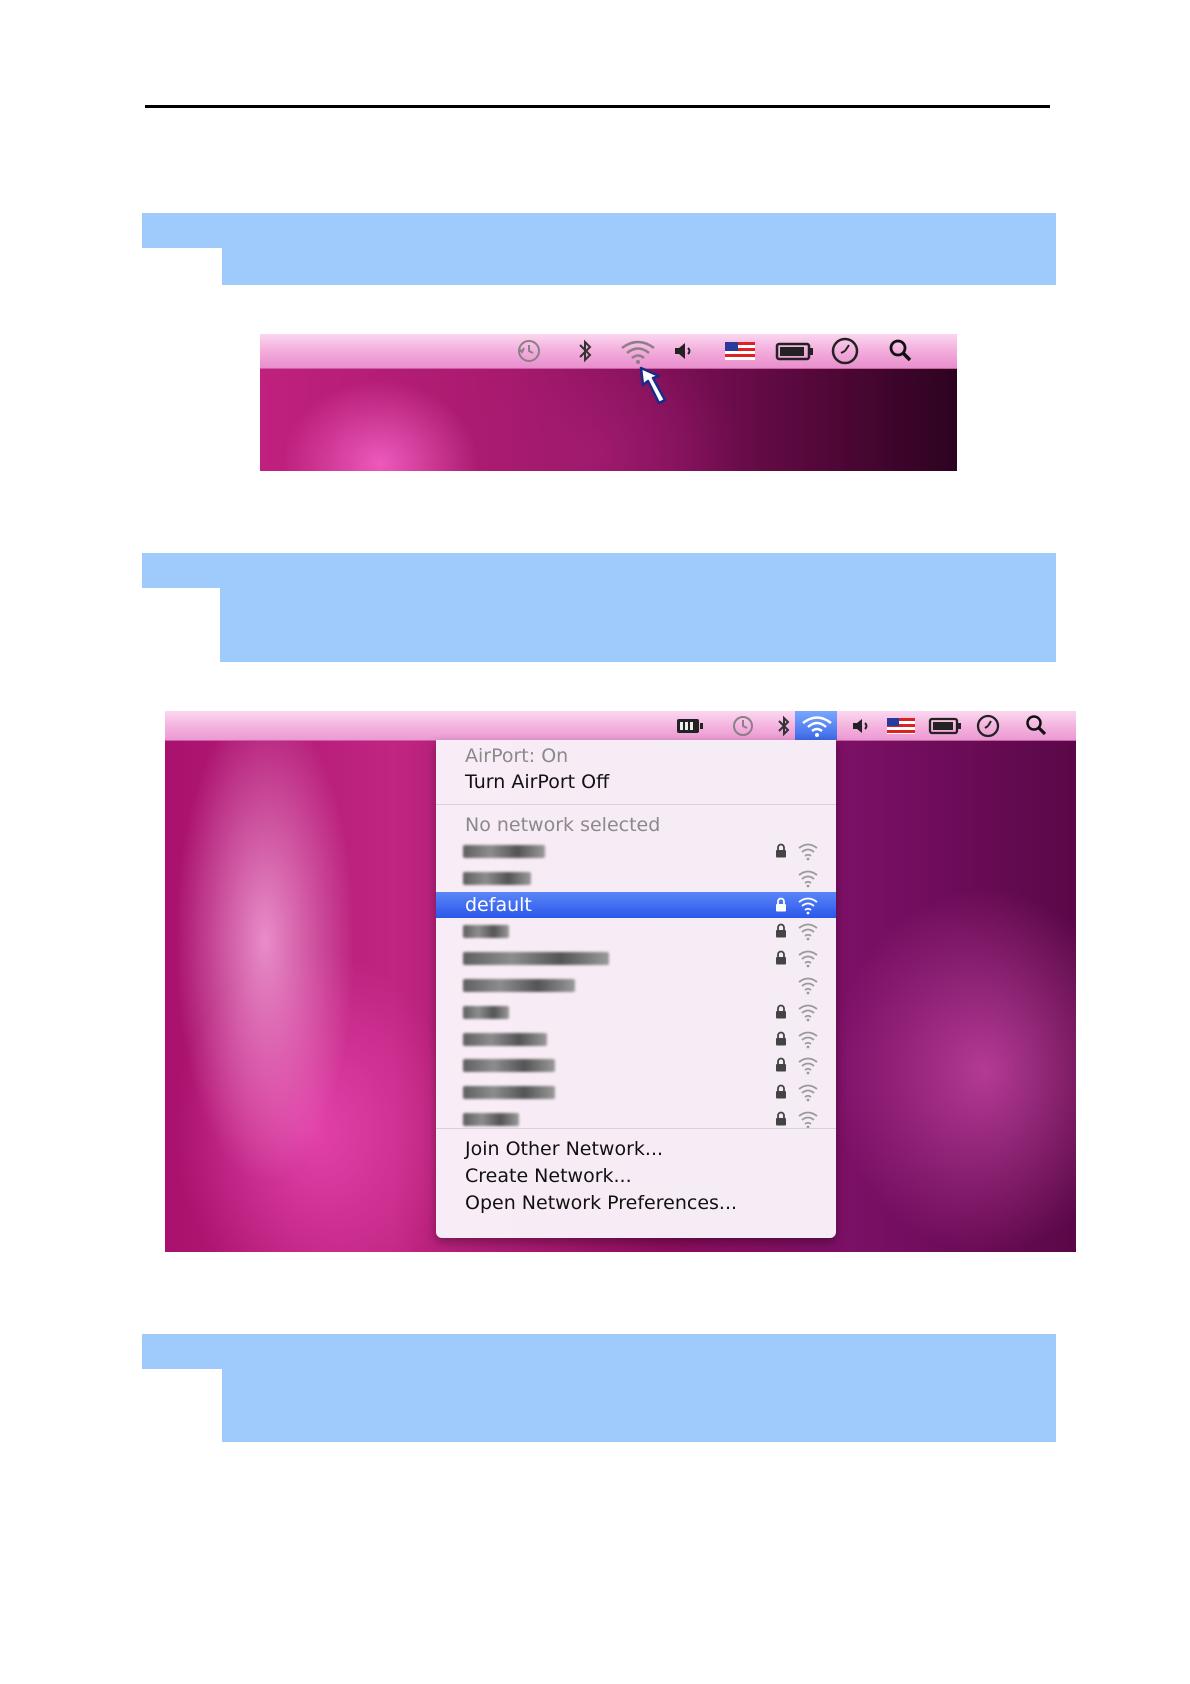 This screenshot has height=1684, width=1190. I want to click on instruction-block-3-top, so click(599, 1351).